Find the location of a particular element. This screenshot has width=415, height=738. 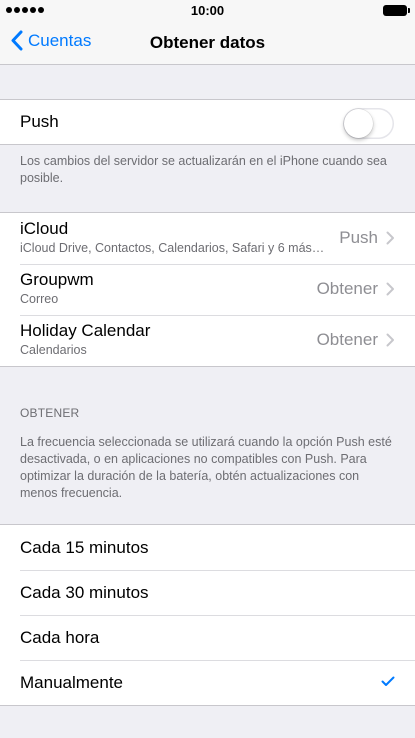

frequency-option: Cada hora is located at coordinates (207, 637).